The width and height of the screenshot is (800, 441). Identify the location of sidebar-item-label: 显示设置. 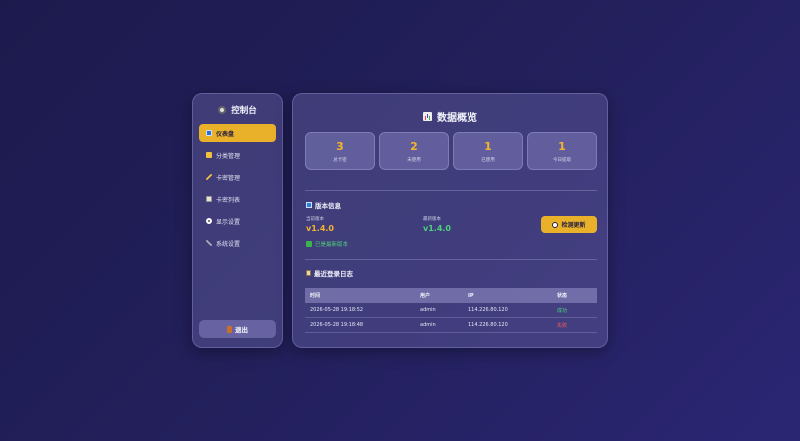
(228, 222).